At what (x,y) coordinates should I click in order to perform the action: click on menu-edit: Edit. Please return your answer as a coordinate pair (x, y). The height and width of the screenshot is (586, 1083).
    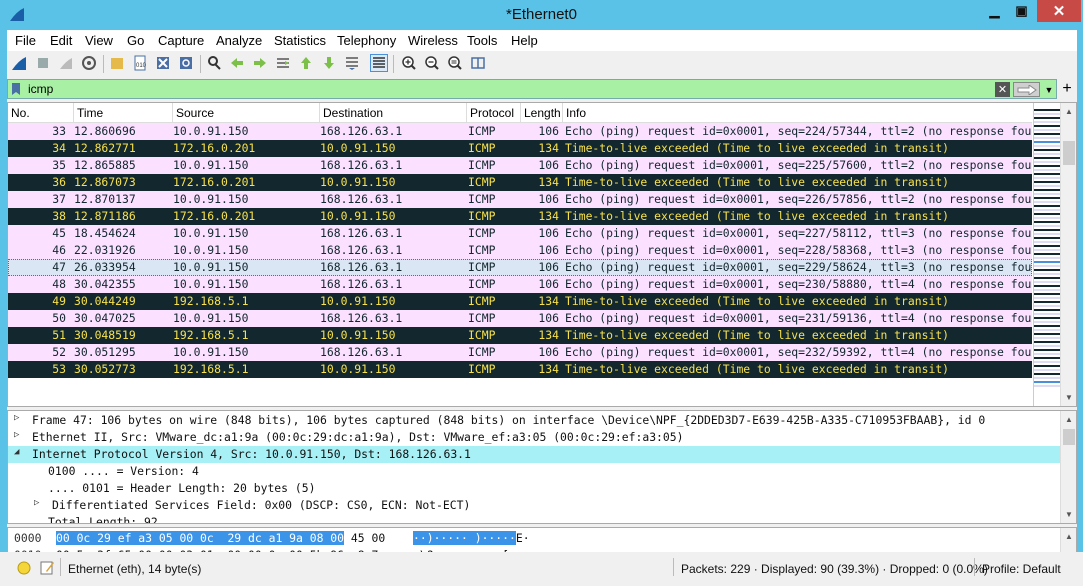
    Looking at the image, I should click on (61, 40).